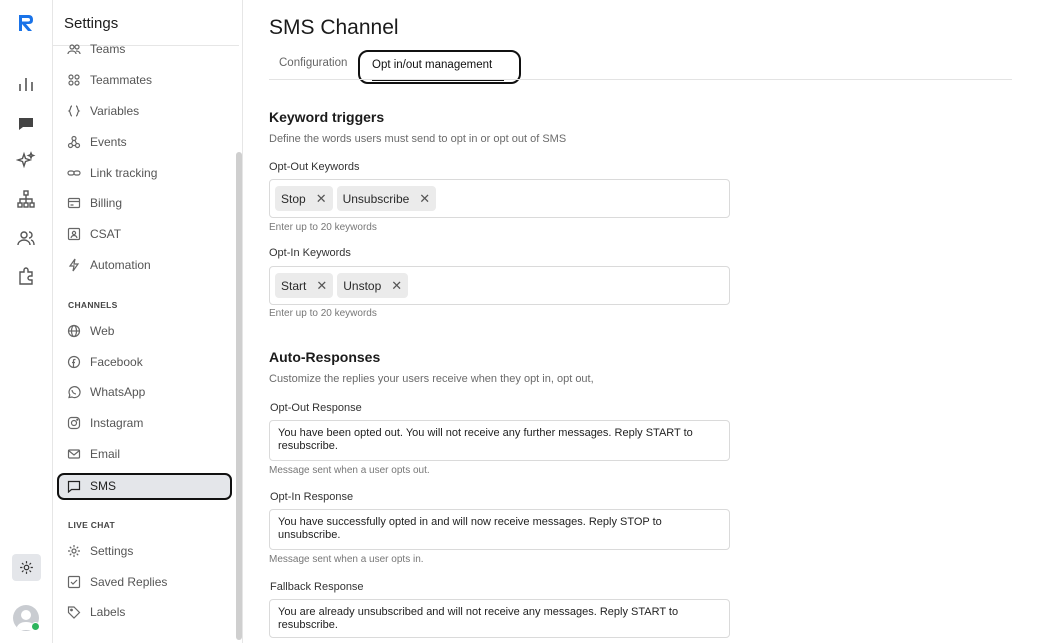  What do you see at coordinates (26, 23) in the screenshot?
I see `app-logo` at bounding box center [26, 23].